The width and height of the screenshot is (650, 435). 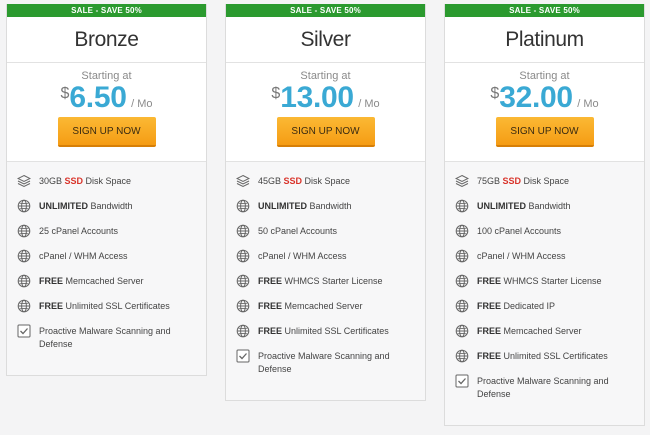 I want to click on feature-item: 100 cPanel Accounts, so click(x=549, y=235).